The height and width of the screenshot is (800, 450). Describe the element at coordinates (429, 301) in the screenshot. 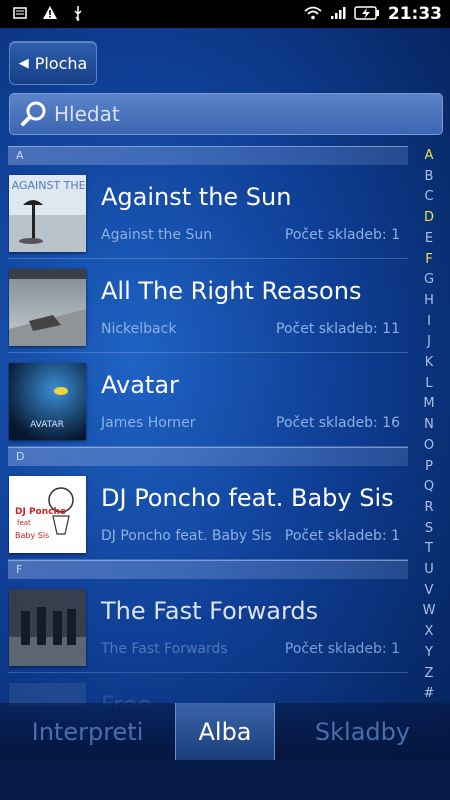

I see `index-letter: H` at that location.